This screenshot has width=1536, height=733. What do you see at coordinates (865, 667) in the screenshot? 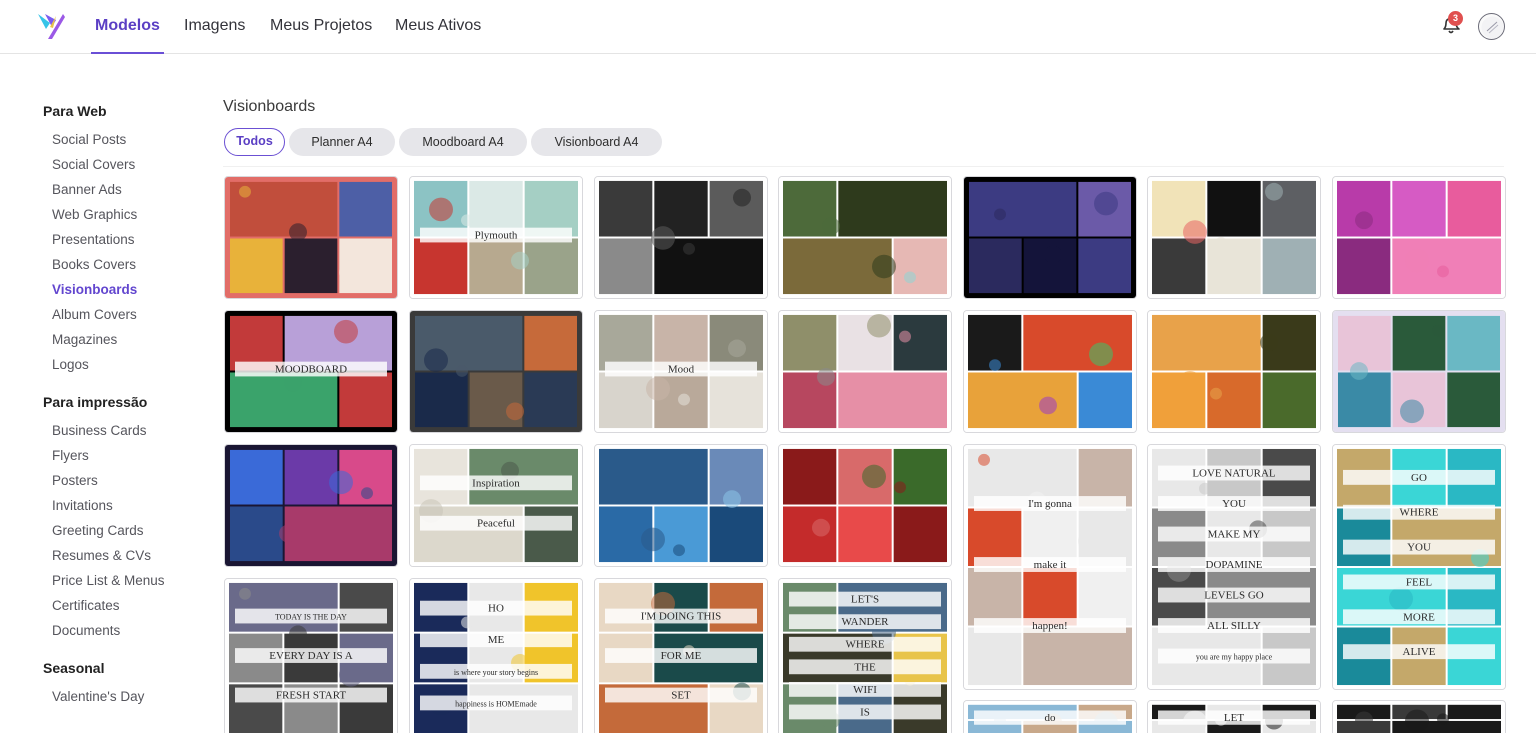
I see `template-text: THE` at bounding box center [865, 667].